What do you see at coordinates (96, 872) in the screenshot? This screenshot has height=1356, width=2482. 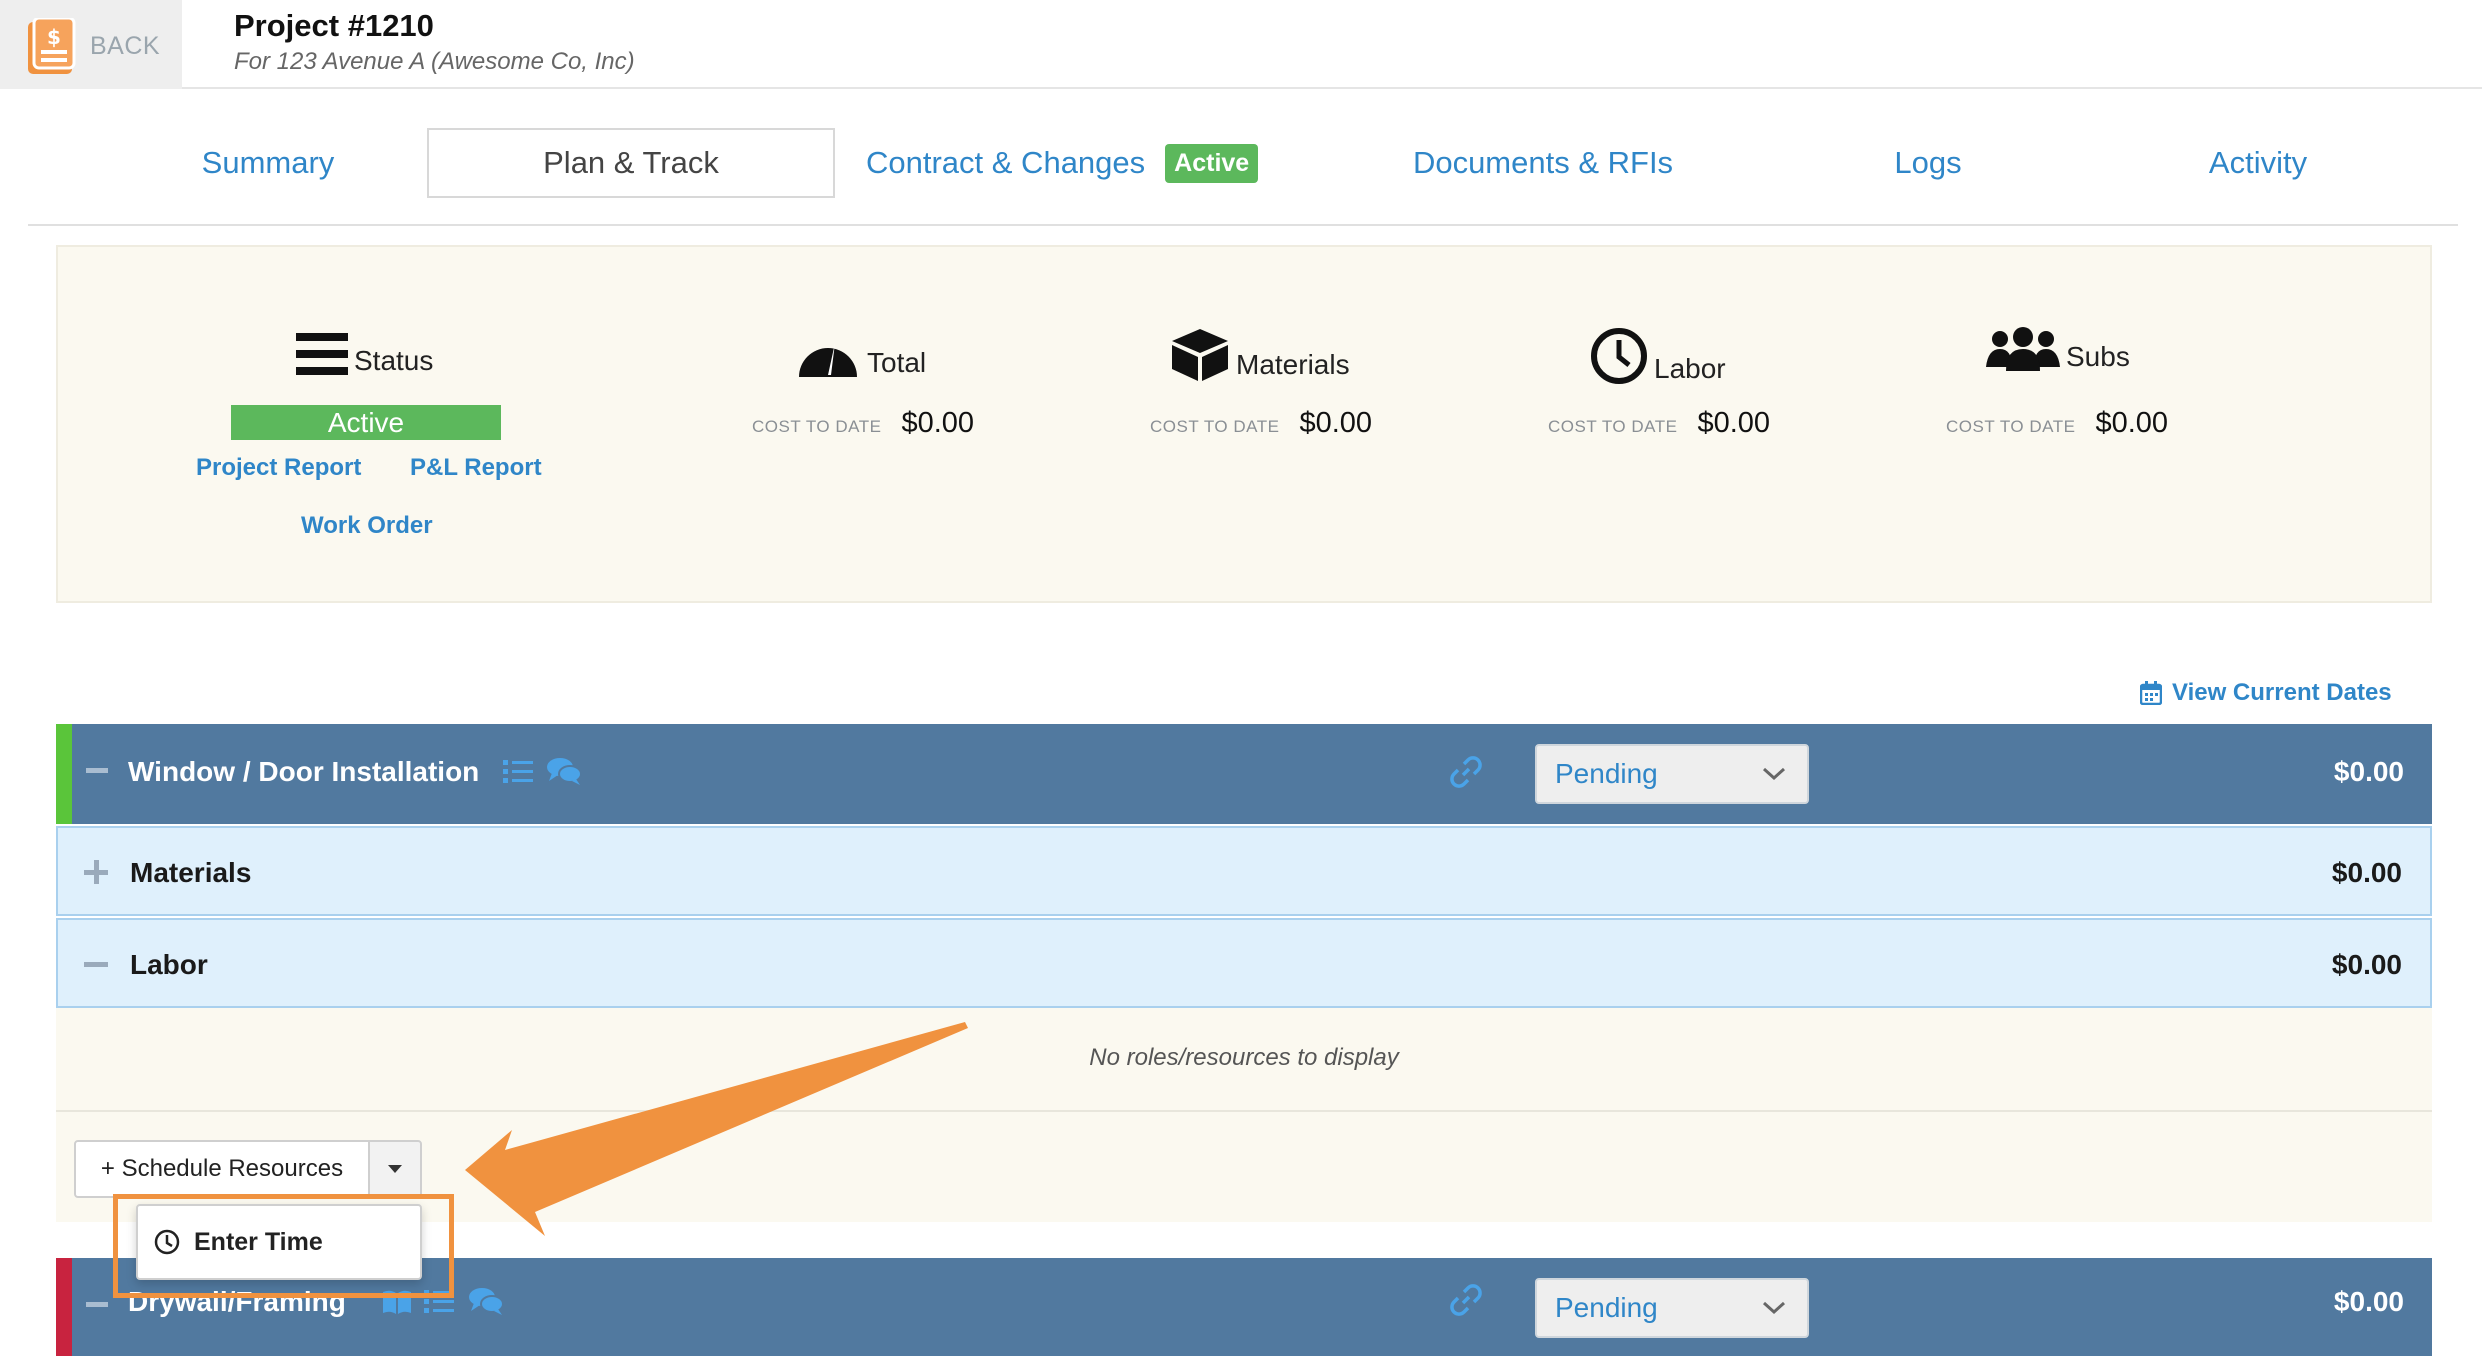 I see `expand-icon` at bounding box center [96, 872].